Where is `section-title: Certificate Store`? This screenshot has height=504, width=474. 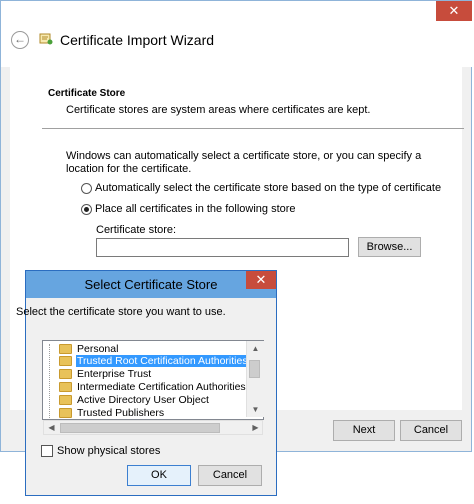
section-title: Certificate Store is located at coordinates (87, 93).